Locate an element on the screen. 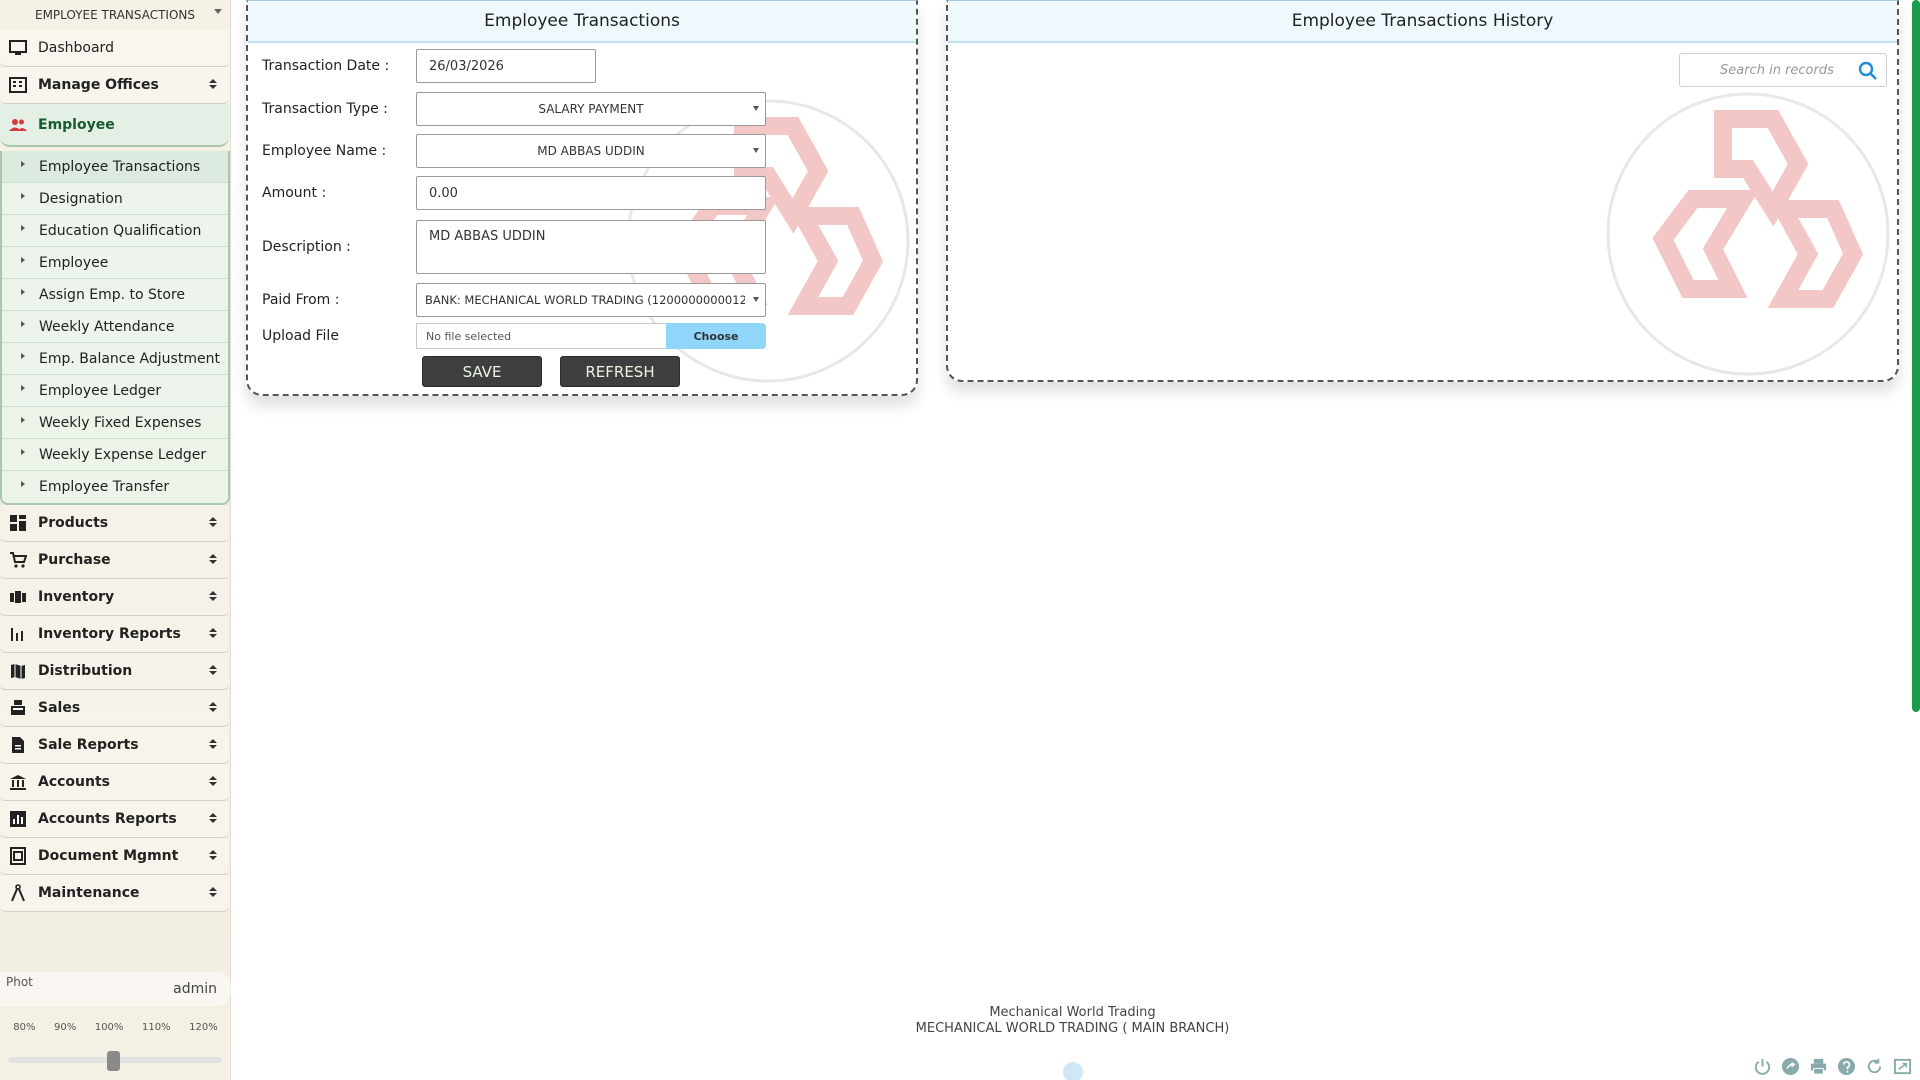 The image size is (1920, 1080). submenu-weekly-expense-ledger: Weekly Expense Ledger is located at coordinates (115, 455).